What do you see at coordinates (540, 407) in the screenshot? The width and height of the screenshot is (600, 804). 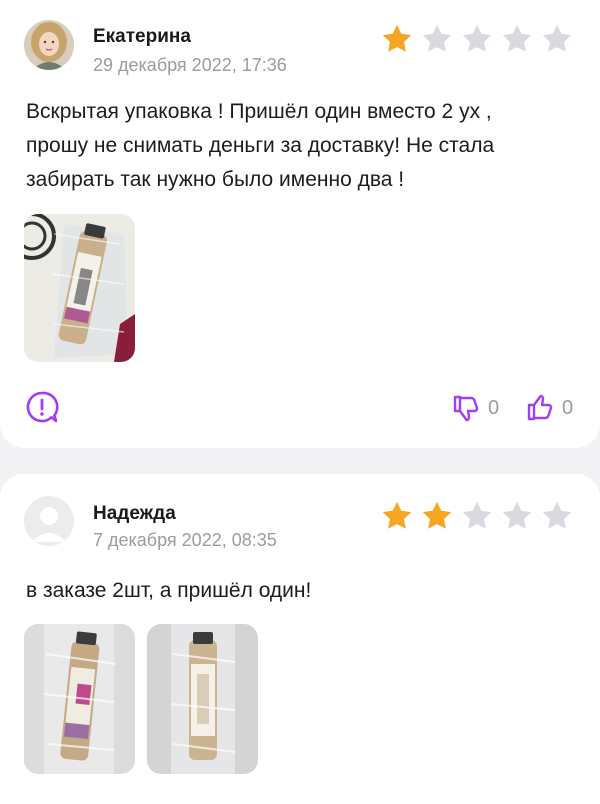 I see `thumbs-up-icon` at bounding box center [540, 407].